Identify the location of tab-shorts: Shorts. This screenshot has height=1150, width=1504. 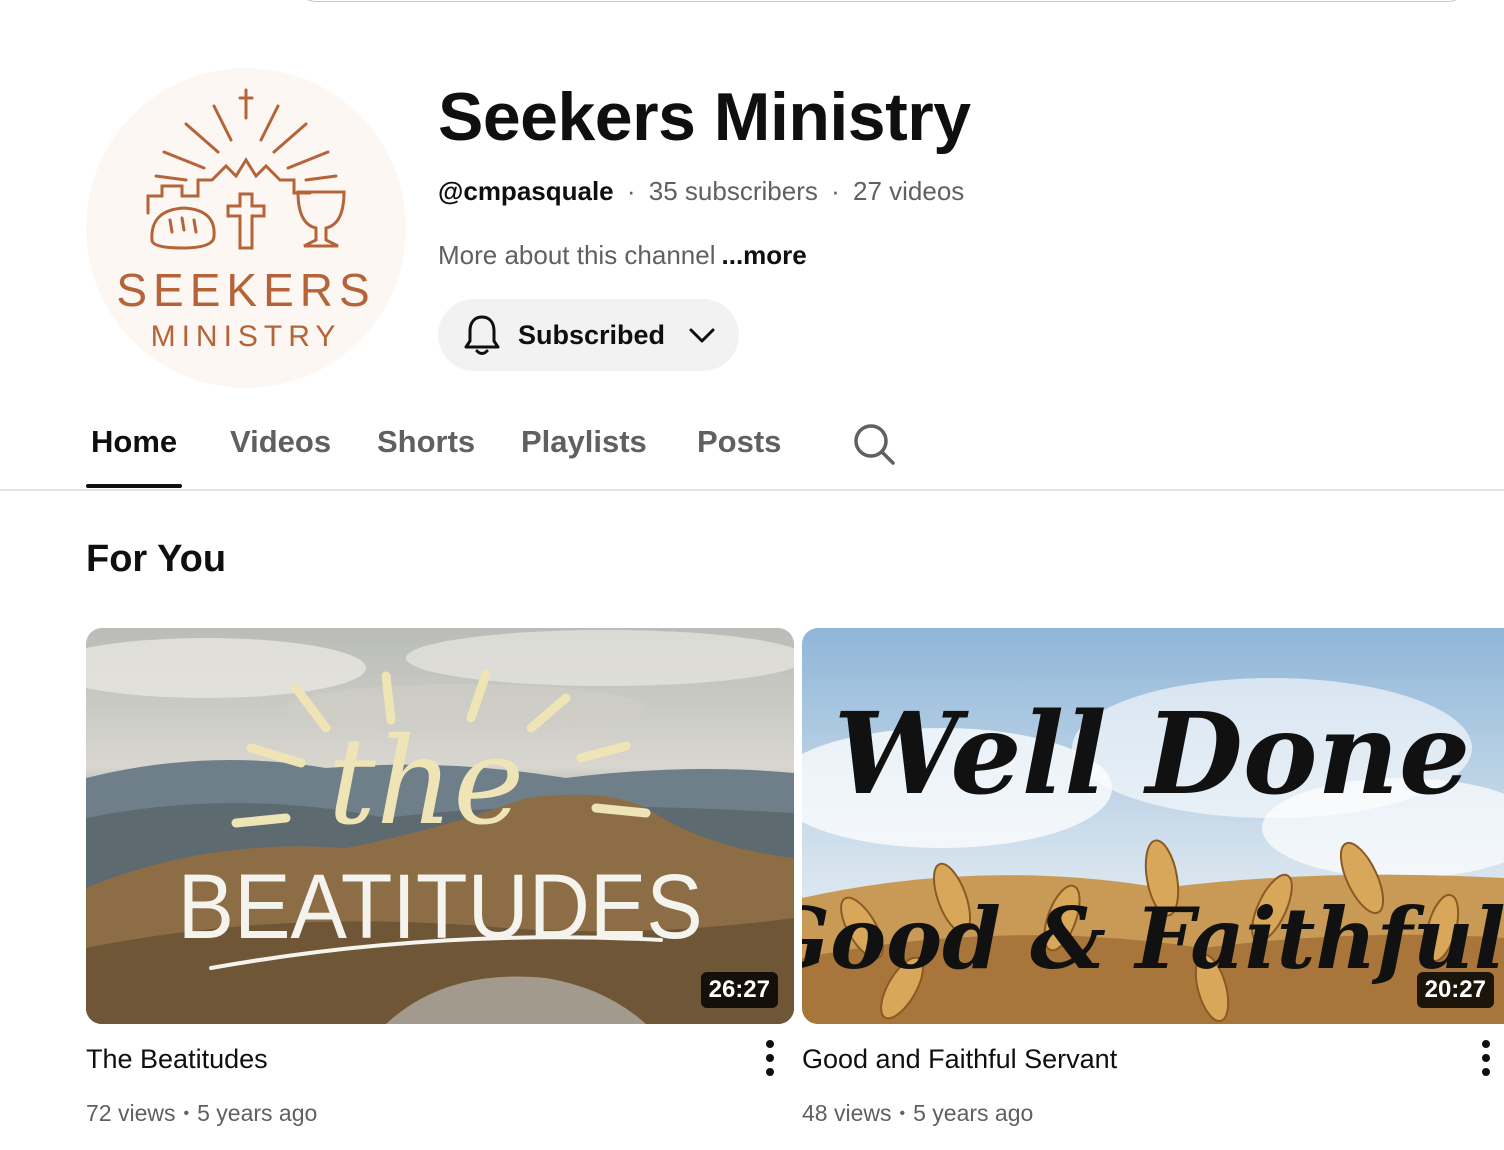
(426, 442).